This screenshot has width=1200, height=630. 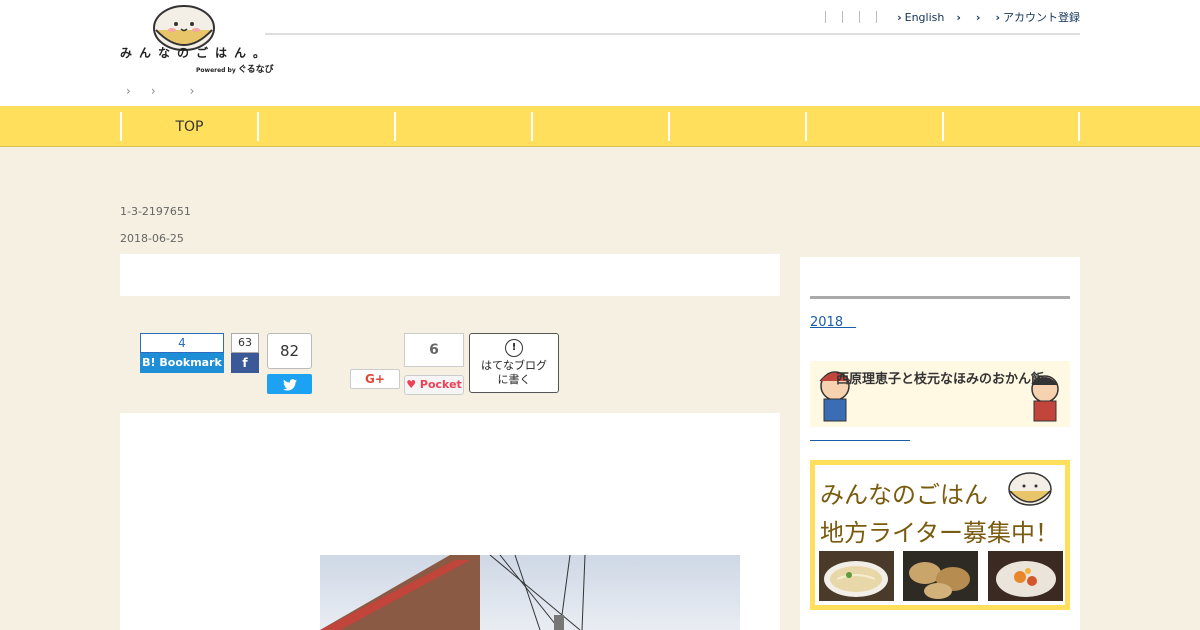 I want to click on ramen-photo, so click(x=856, y=576).